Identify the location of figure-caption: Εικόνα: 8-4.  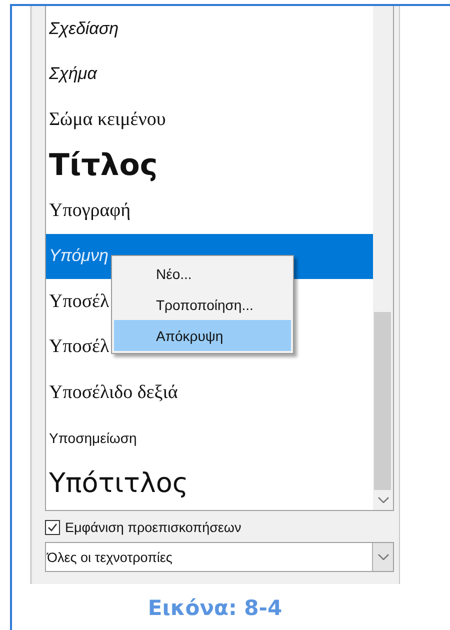
(215, 608).